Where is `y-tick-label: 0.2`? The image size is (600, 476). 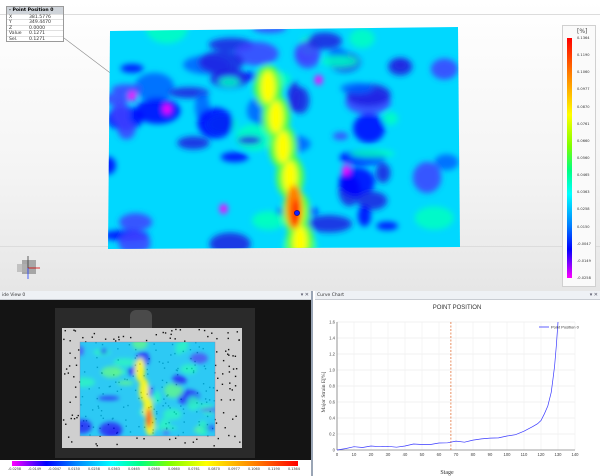 y-tick-label: 0.2 is located at coordinates (332, 434).